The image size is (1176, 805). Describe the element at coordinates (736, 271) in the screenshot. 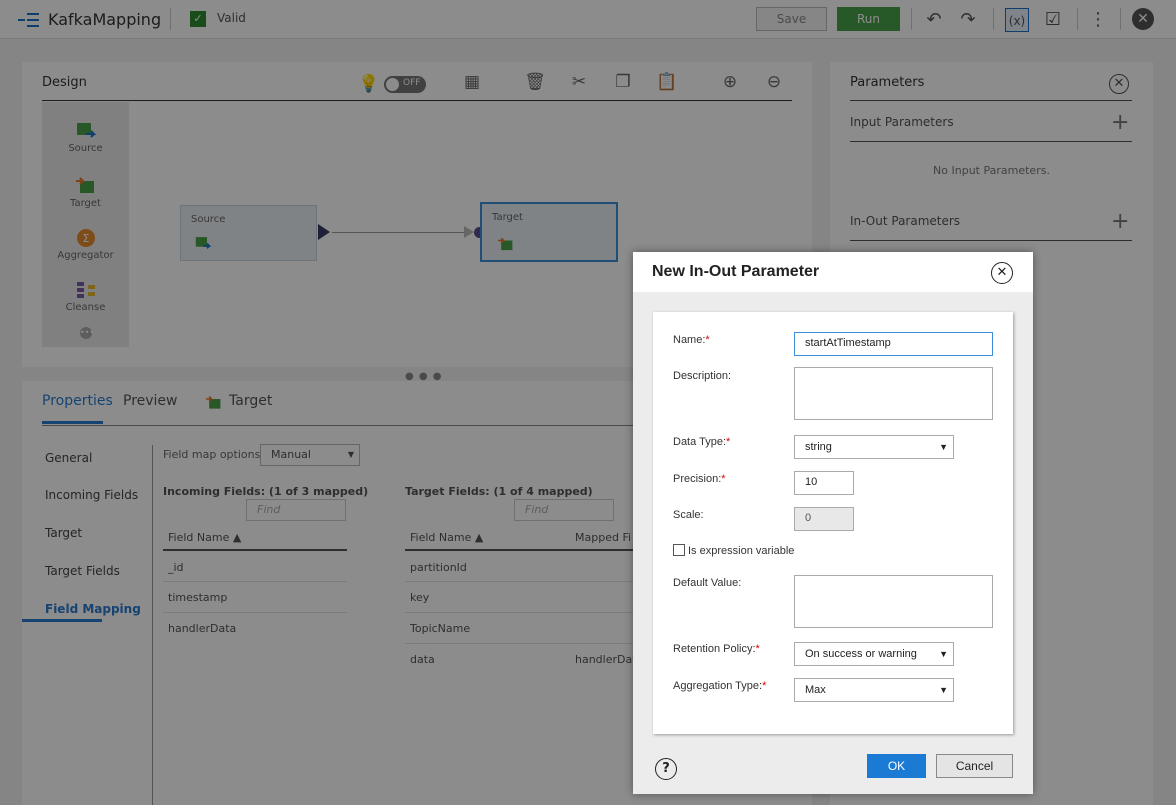

I see `dialog-title: New In-Out Parameter` at that location.